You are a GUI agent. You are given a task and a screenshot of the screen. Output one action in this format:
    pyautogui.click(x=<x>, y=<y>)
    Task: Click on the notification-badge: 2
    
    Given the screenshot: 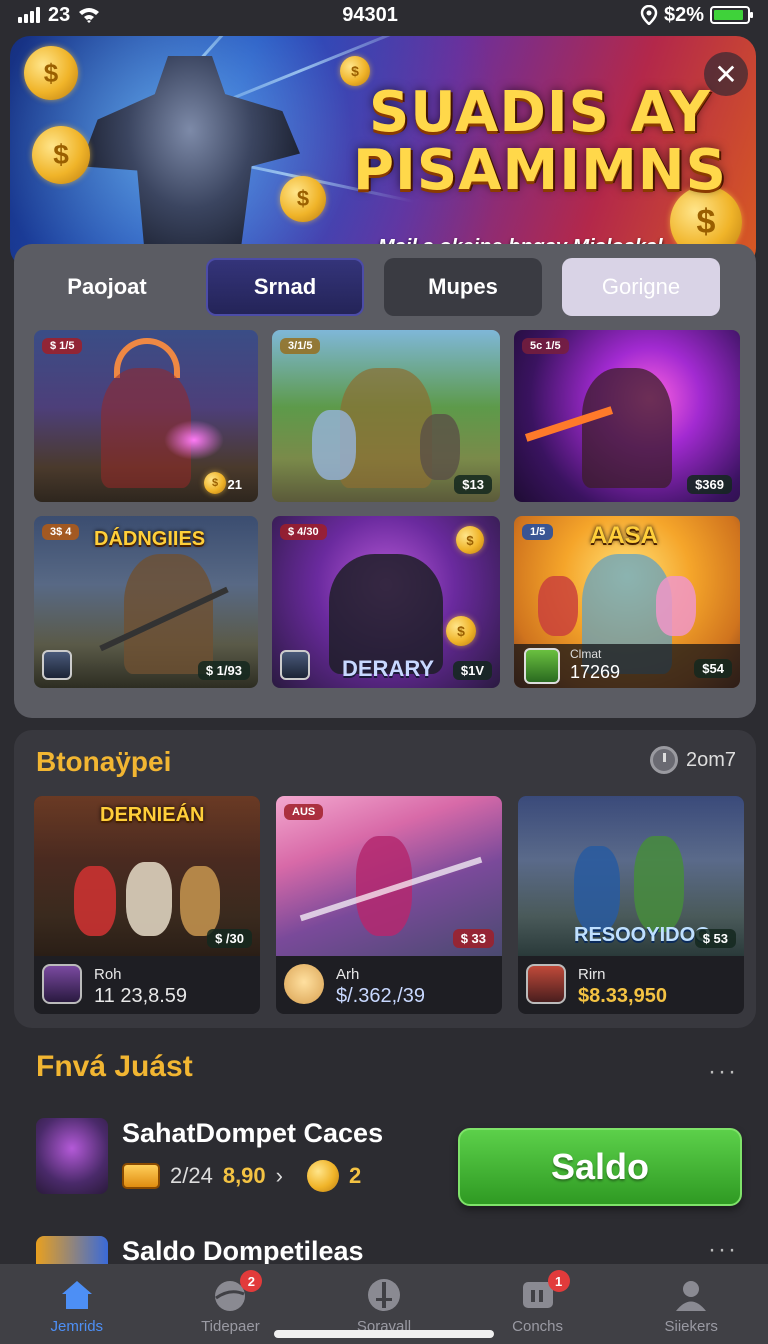 What is the action you would take?
    pyautogui.click(x=251, y=1281)
    